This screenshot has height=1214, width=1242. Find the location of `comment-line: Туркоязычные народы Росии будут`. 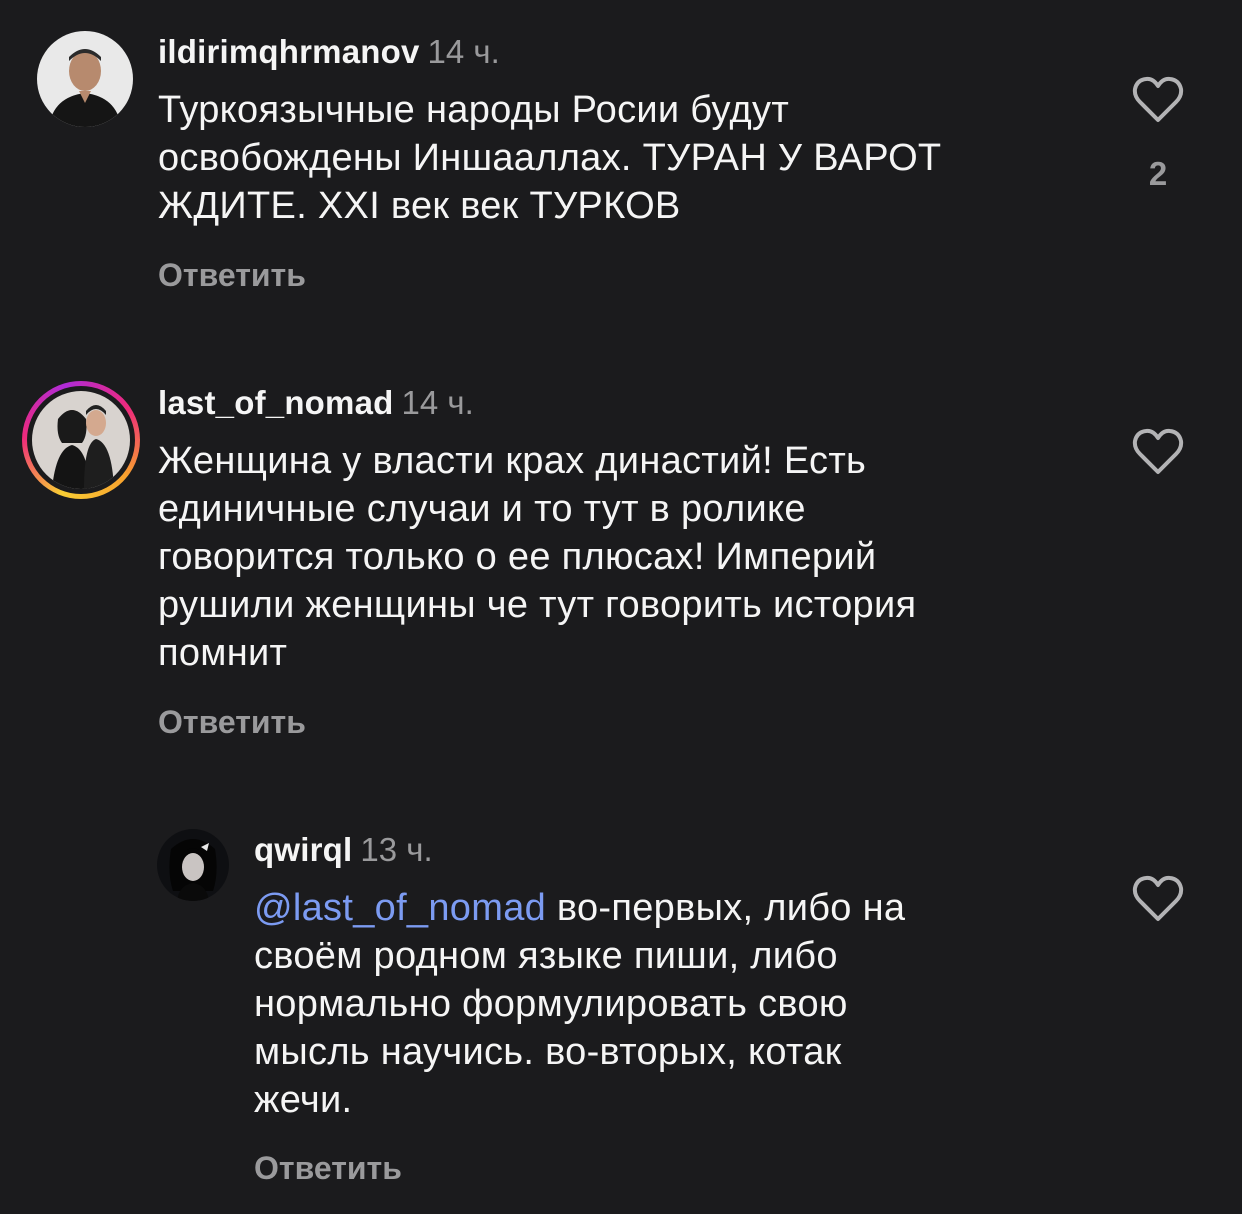

comment-line: Туркоязычные народы Росии будут is located at coordinates (474, 110).